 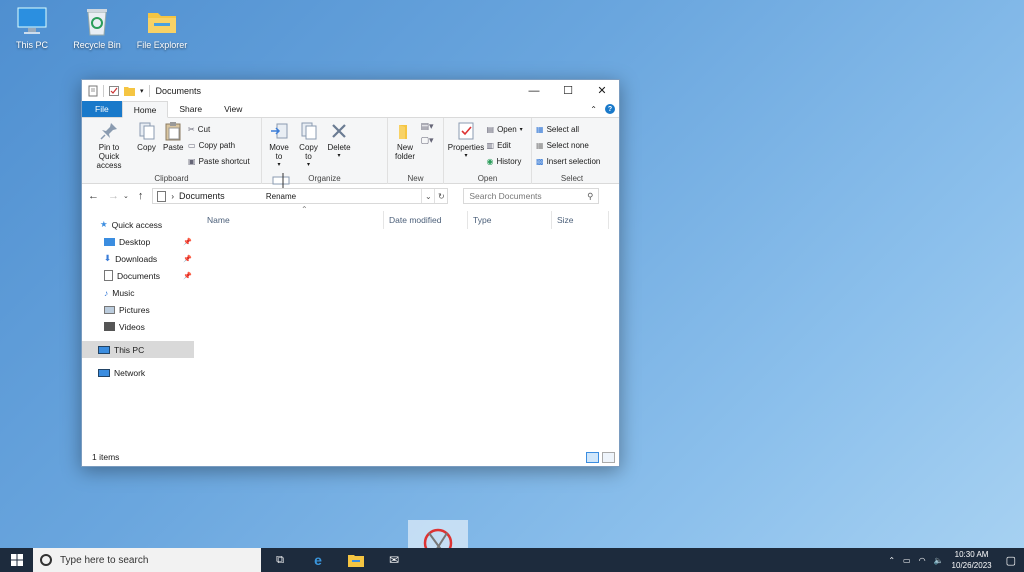 I want to click on chevron-down-icon: ▾, so click(x=142, y=91).